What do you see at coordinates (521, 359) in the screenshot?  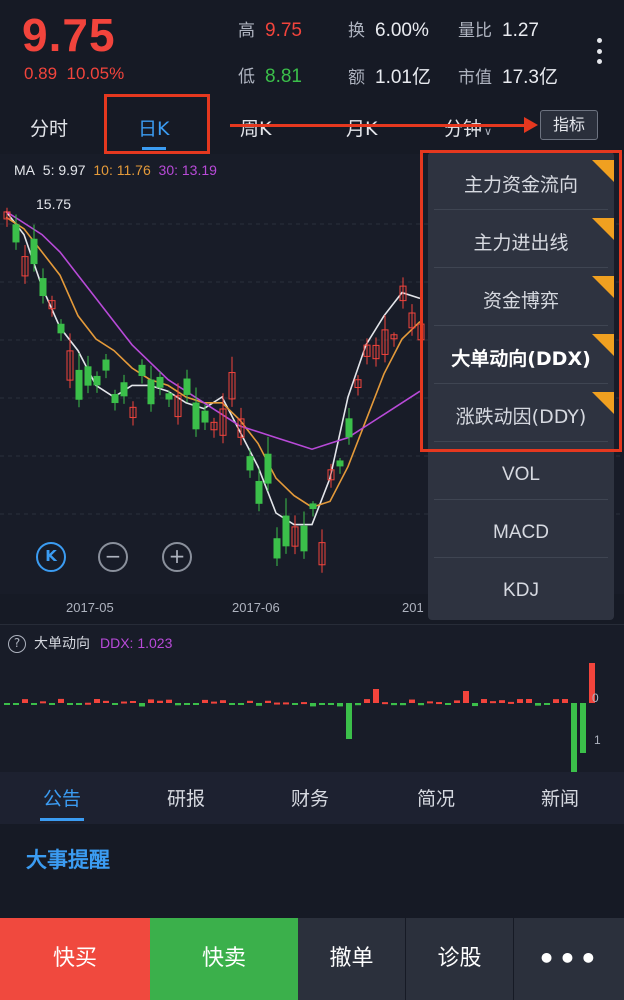 I see `menu-item-label: 大单动向(DDX)` at bounding box center [521, 359].